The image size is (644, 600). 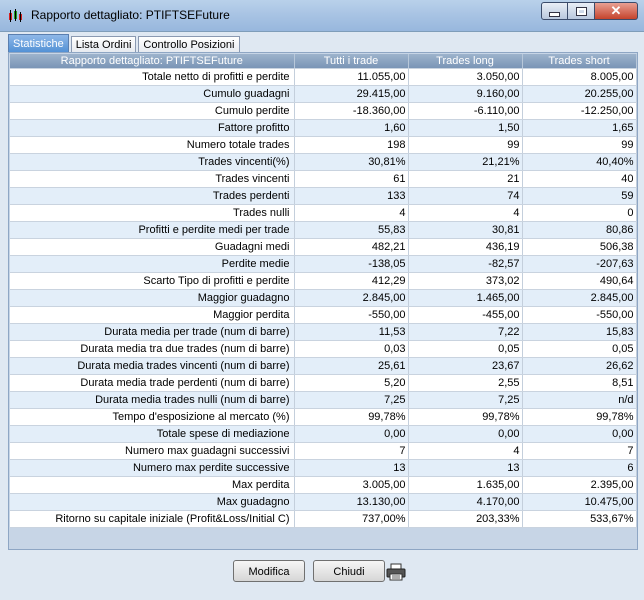 I want to click on cell-short: 59, so click(x=579, y=196).